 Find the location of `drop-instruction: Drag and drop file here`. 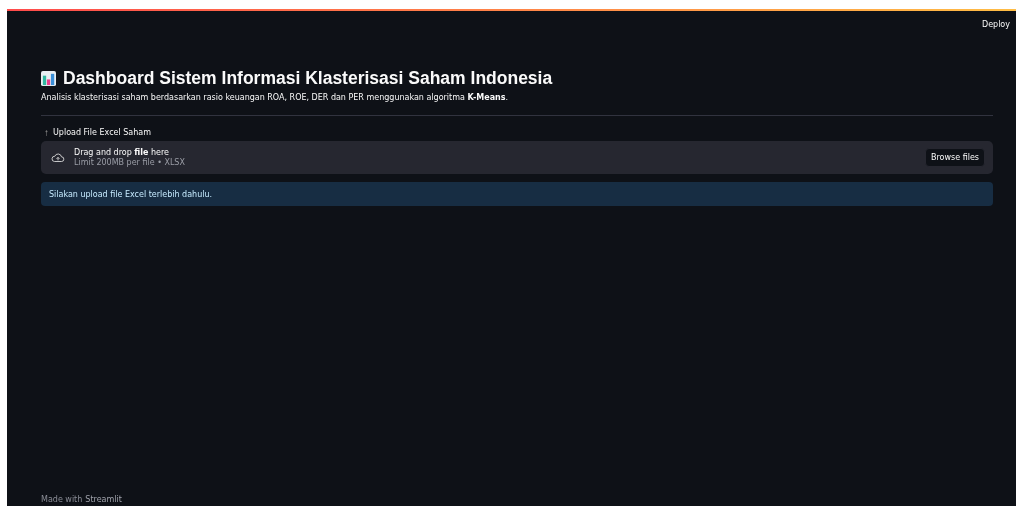

drop-instruction: Drag and drop file here is located at coordinates (122, 152).